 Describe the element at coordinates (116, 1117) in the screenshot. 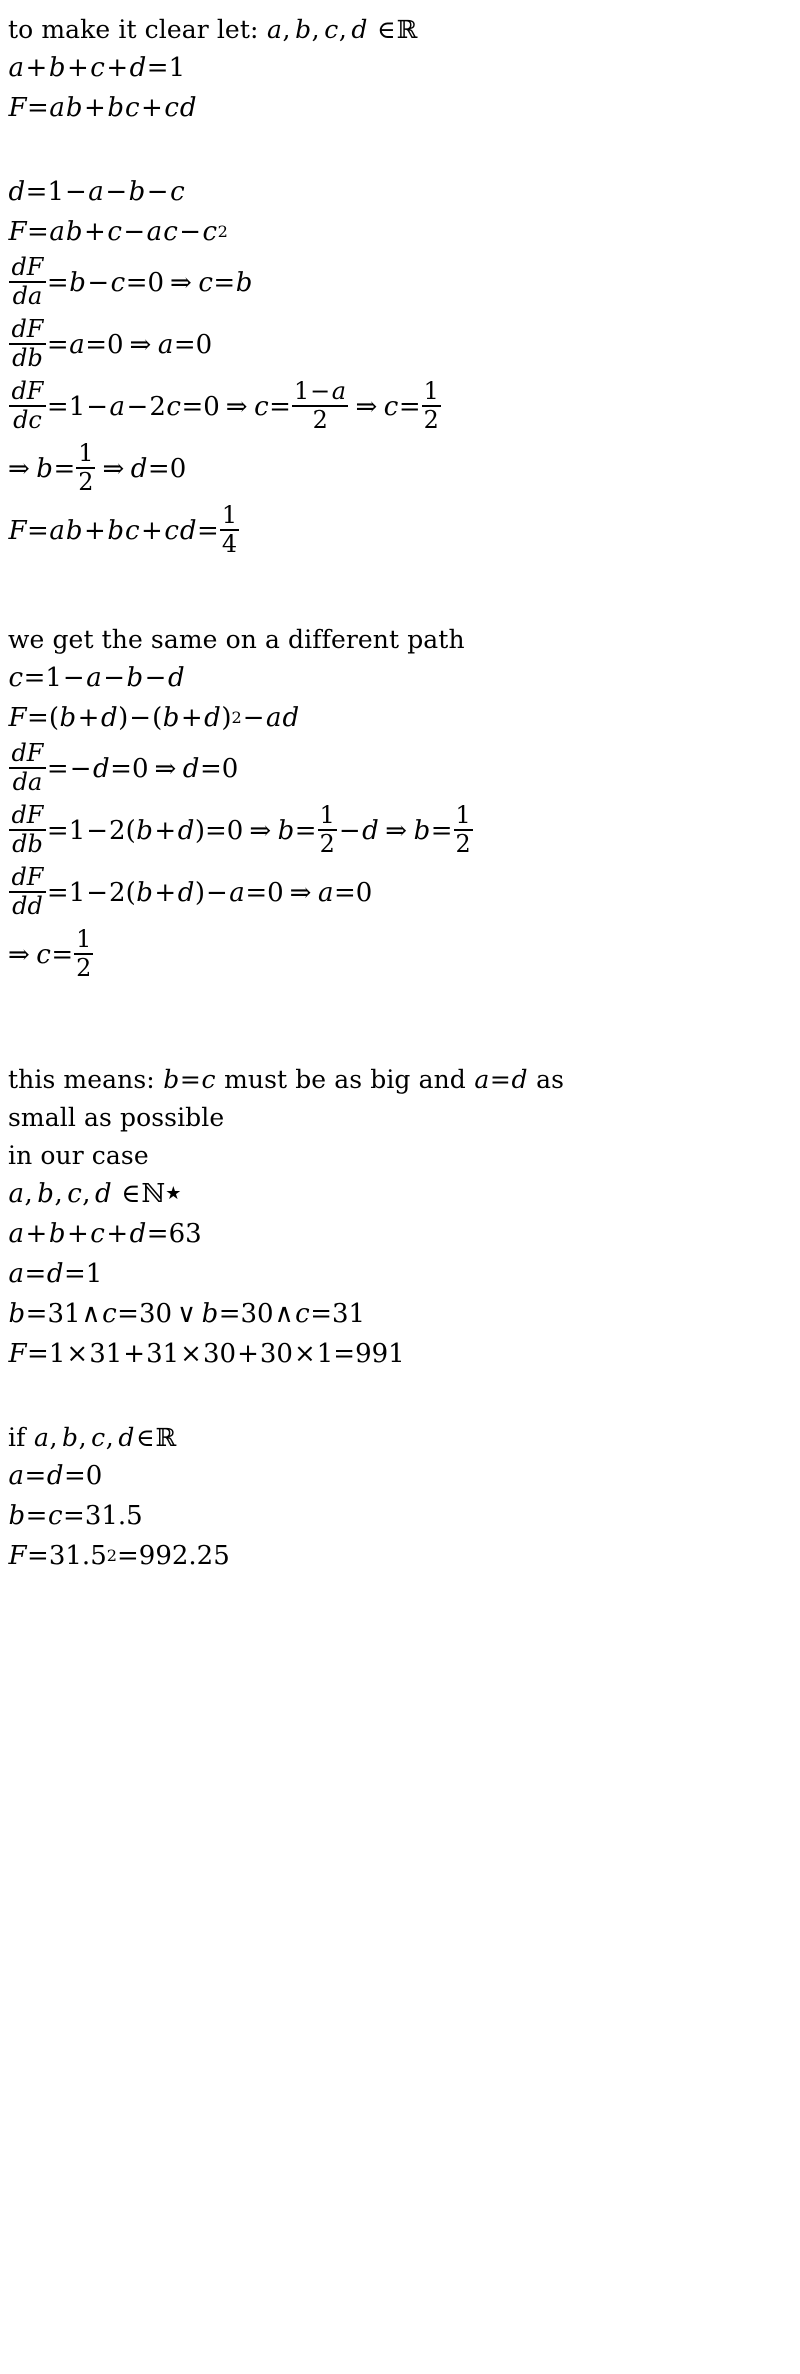

I see `prose-small-as-possible: small as possible` at that location.